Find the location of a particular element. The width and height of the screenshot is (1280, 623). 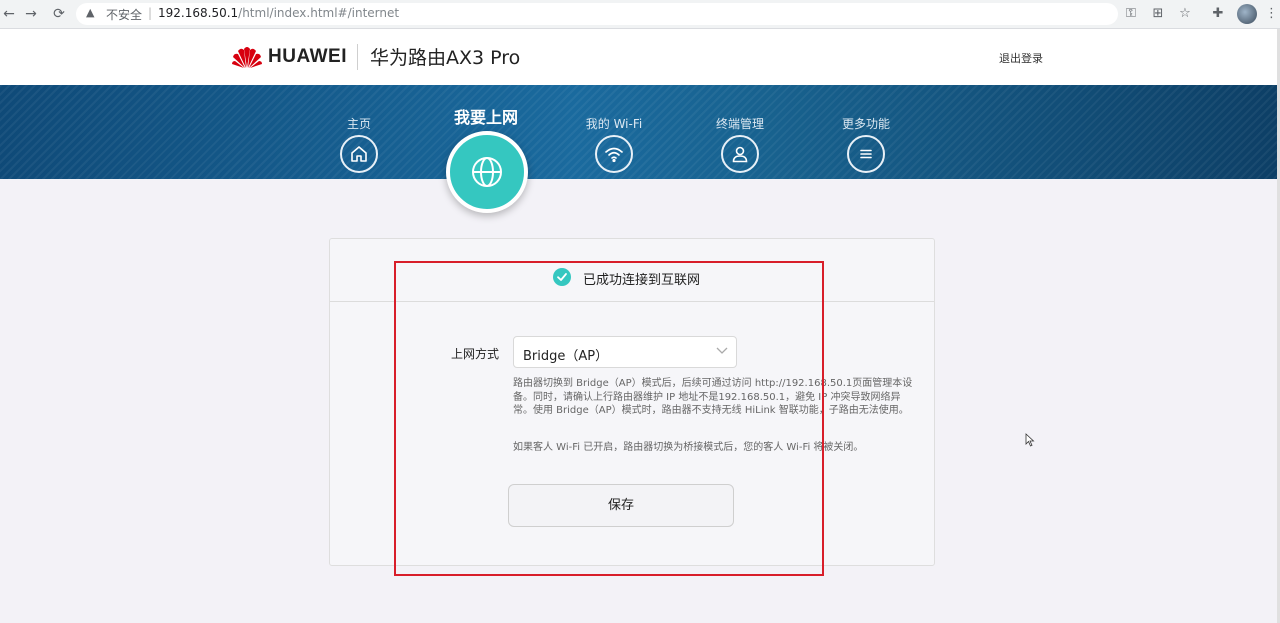

check-circle-icon is located at coordinates (562, 277).